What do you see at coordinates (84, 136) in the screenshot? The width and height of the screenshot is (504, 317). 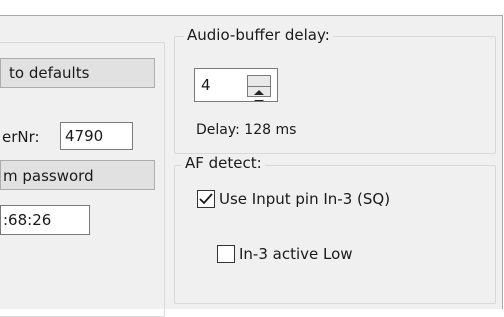 I see `serial-number-value: 4790` at bounding box center [84, 136].